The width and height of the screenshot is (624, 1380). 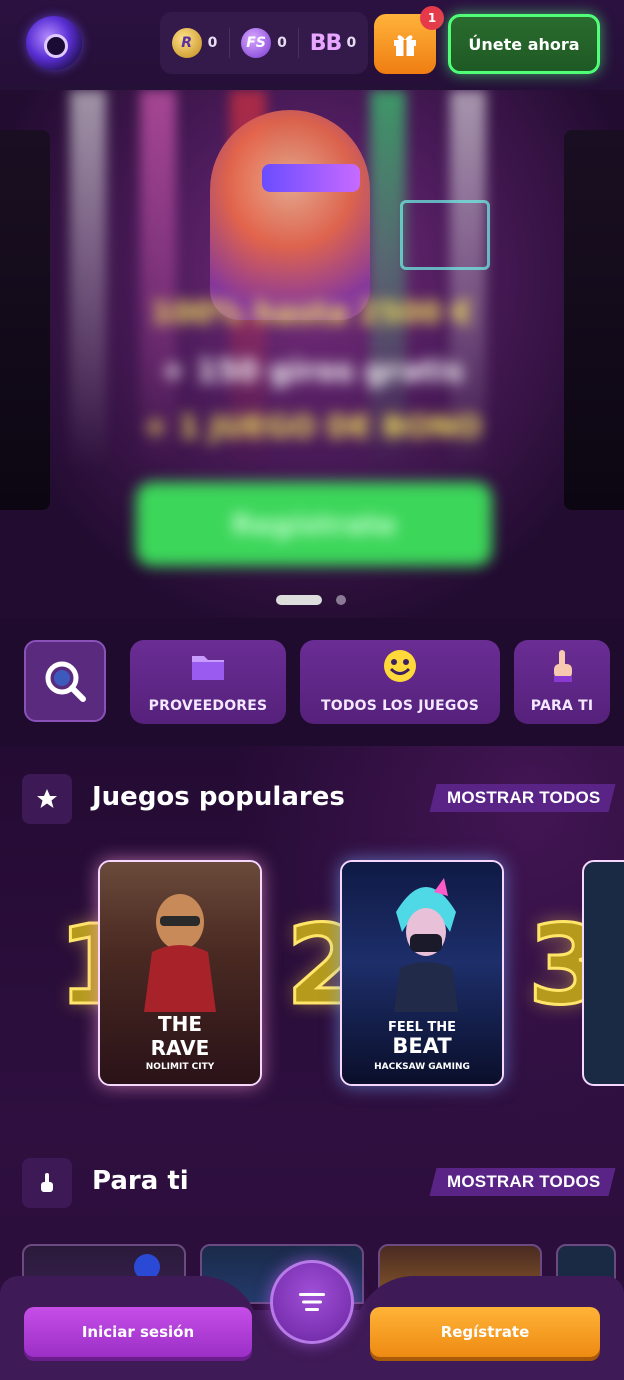 What do you see at coordinates (218, 797) in the screenshot?
I see `section-title: Juegos populares` at bounding box center [218, 797].